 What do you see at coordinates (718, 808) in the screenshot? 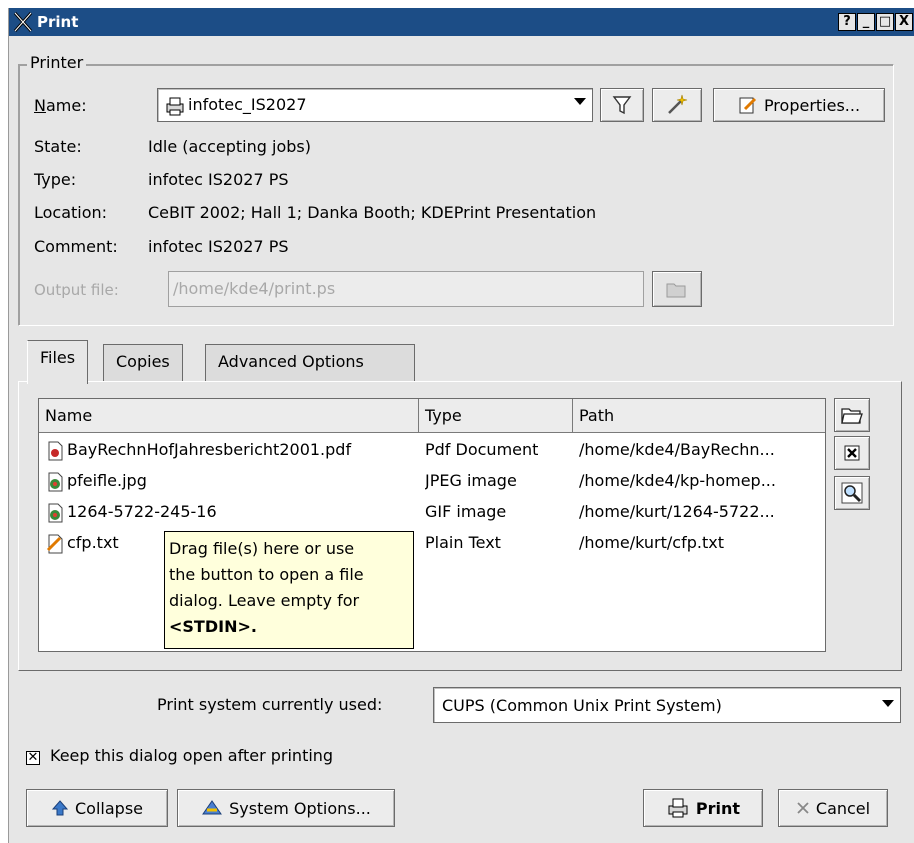
I see `print-label: Print` at bounding box center [718, 808].